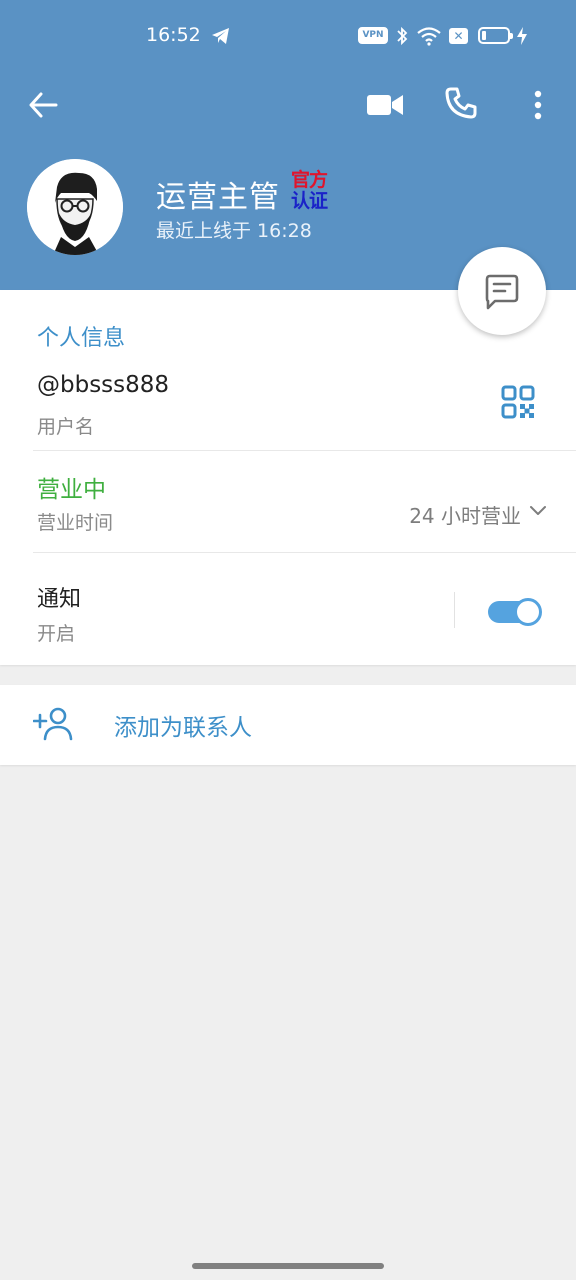  What do you see at coordinates (56, 634) in the screenshot?
I see `notifications-status: 开启` at bounding box center [56, 634].